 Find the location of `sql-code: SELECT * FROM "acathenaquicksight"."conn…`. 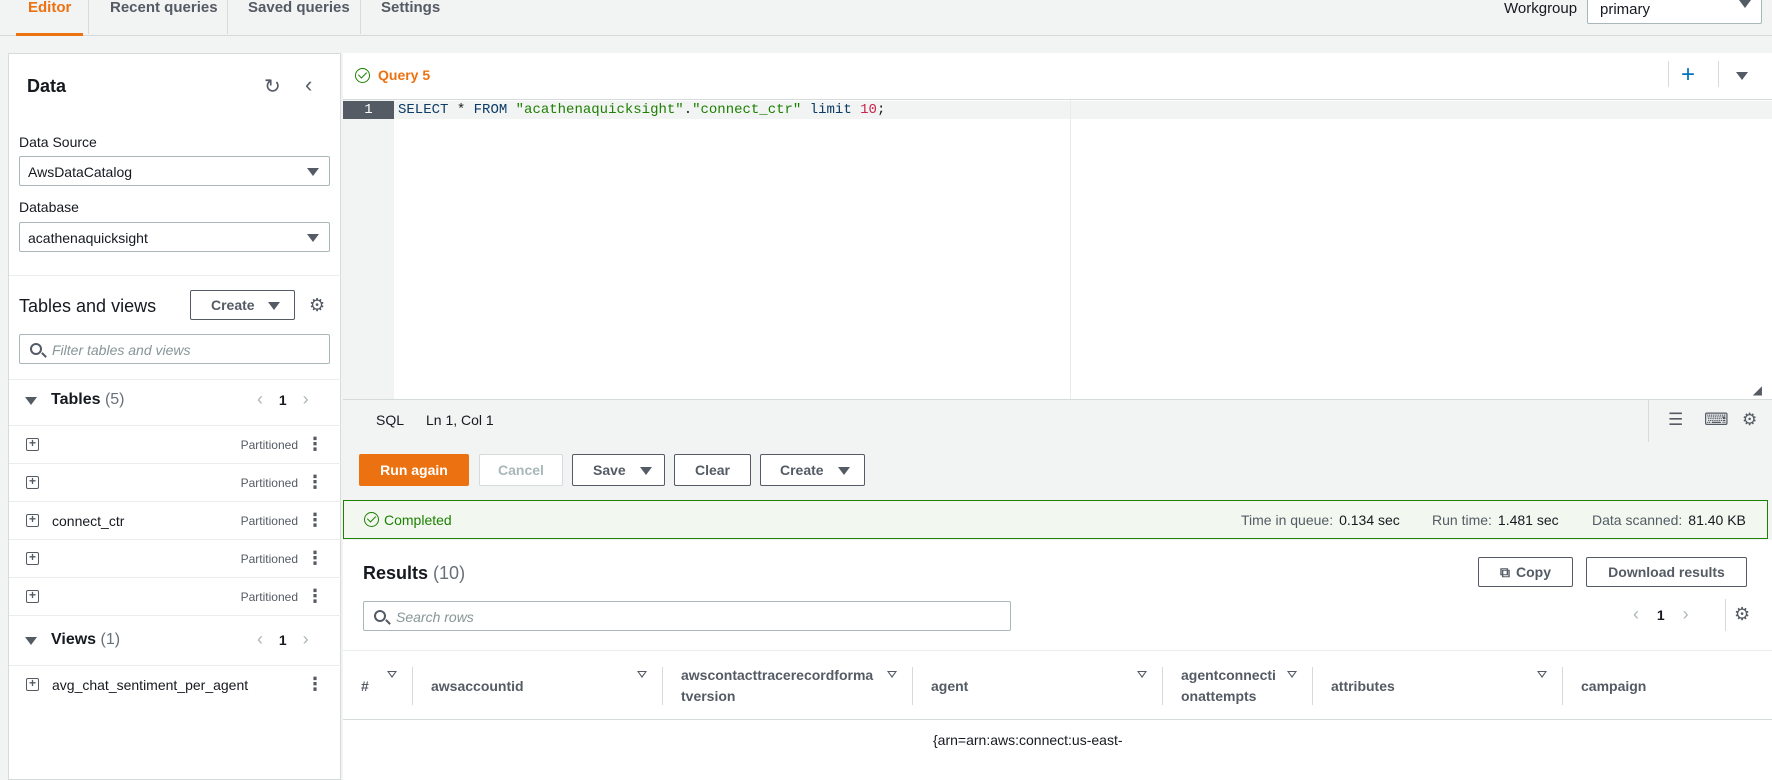

sql-code: SELECT * FROM "acathenaquicksight"."conn… is located at coordinates (641, 110).